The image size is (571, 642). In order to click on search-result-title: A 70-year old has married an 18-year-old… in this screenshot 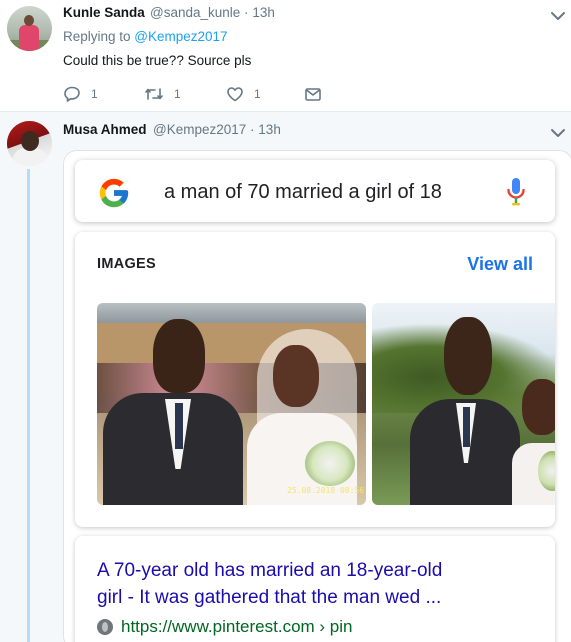, I will do `click(317, 584)`.